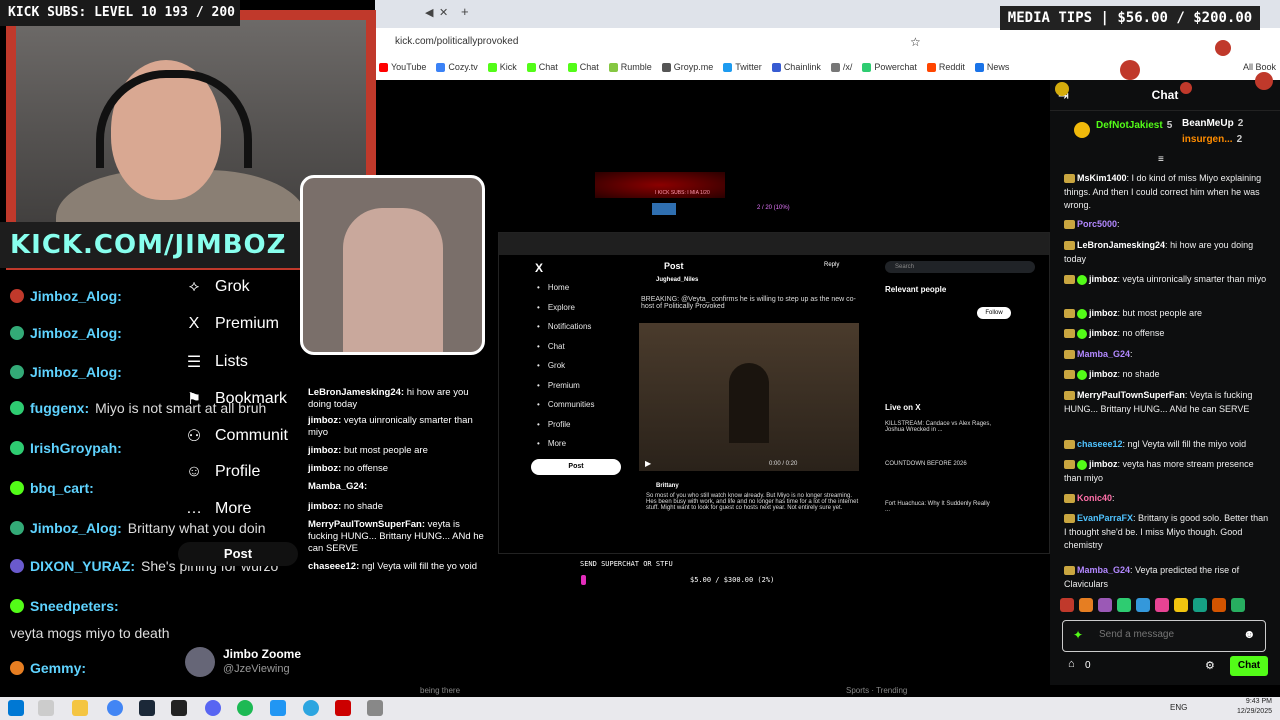 The width and height of the screenshot is (1280, 720). Describe the element at coordinates (90, 633) in the screenshot. I see `left-chat-row: veyta mogs miyo to death` at that location.